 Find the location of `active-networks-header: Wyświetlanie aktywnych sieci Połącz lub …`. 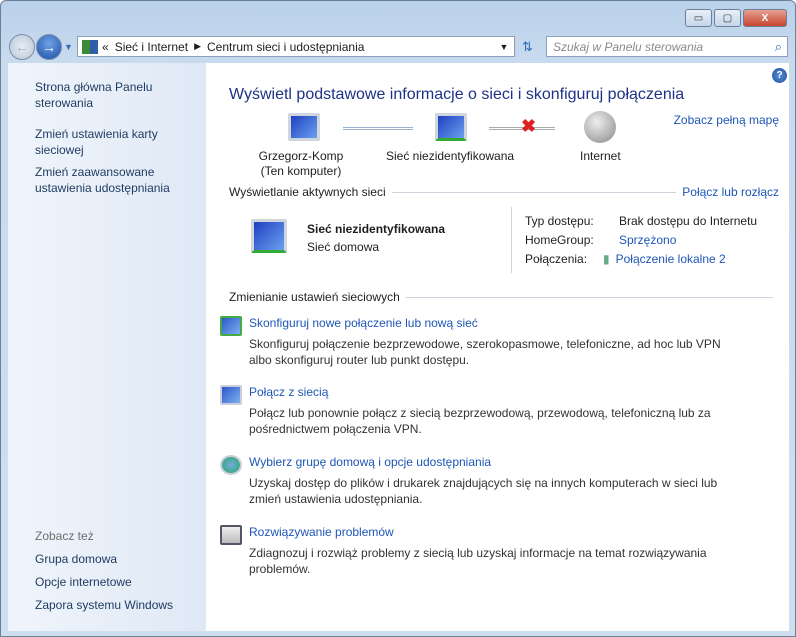

active-networks-header: Wyświetlanie aktywnych sieci Połącz lub … is located at coordinates (504, 192).